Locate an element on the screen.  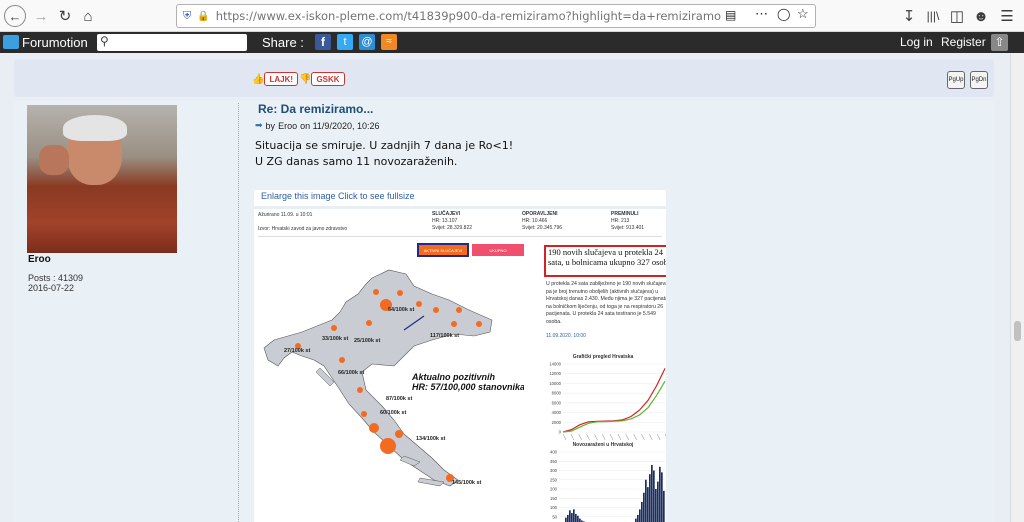
chart1-series-line is located at coordinates (614, 406).